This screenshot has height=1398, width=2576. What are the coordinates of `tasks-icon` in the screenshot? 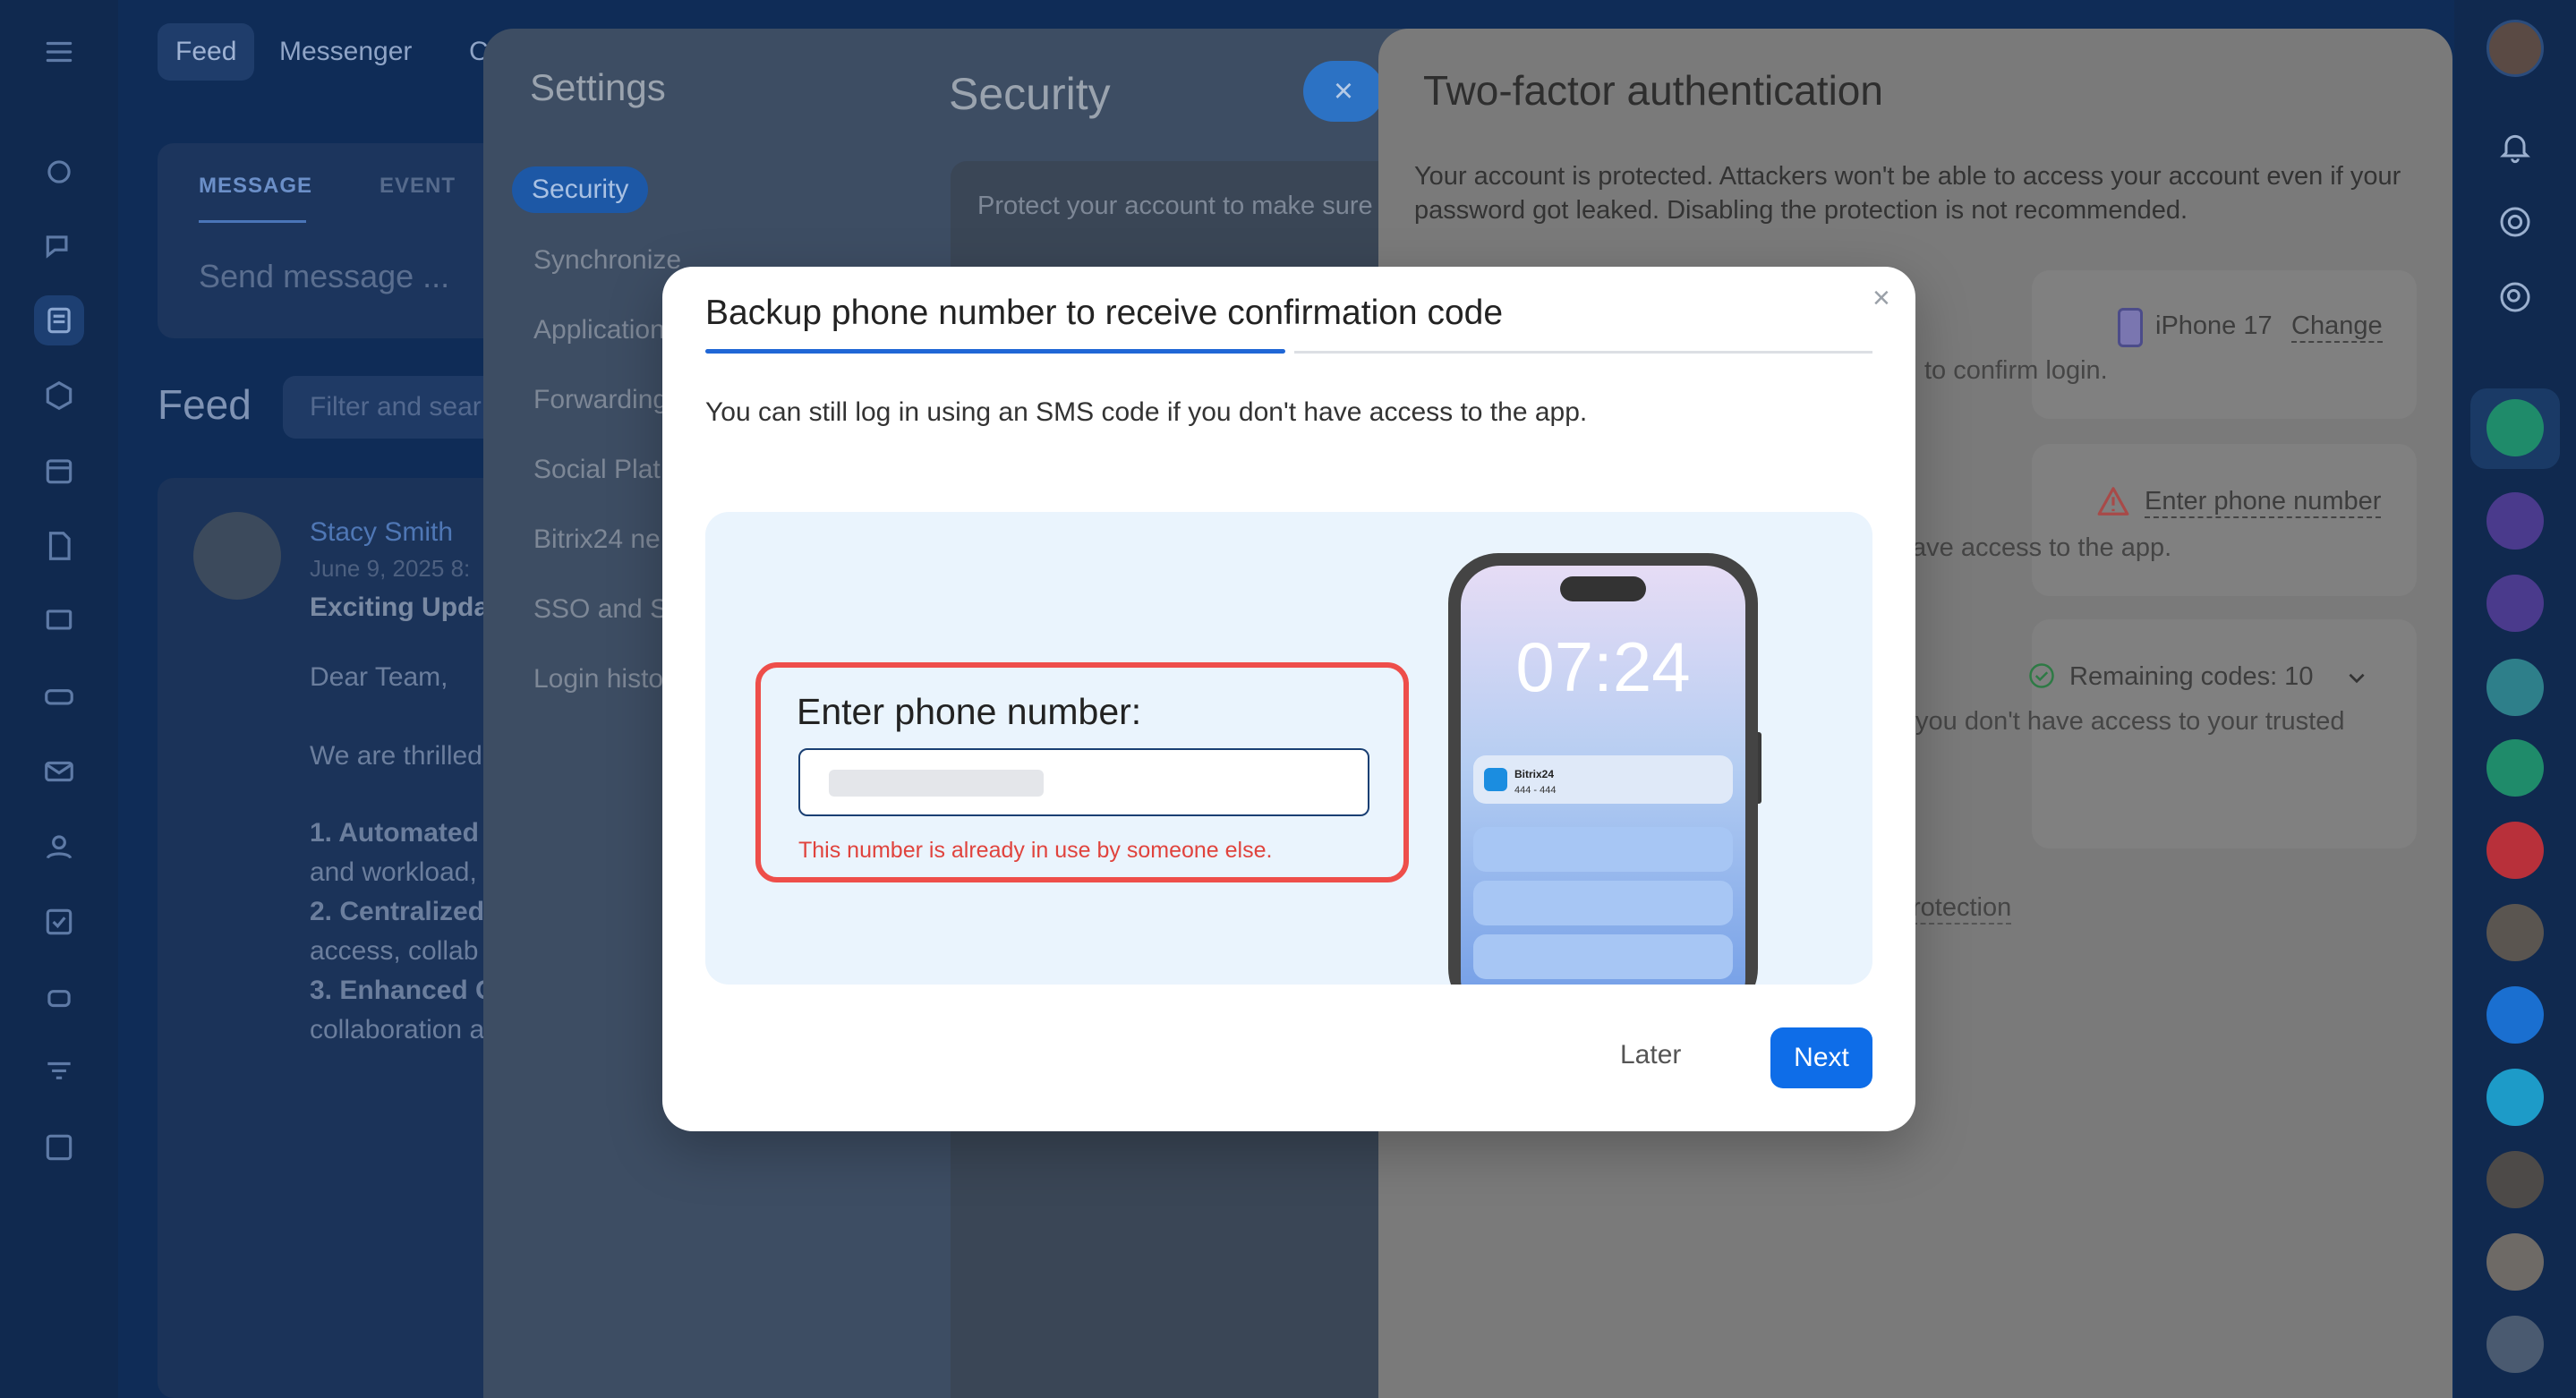 It's located at (59, 922).